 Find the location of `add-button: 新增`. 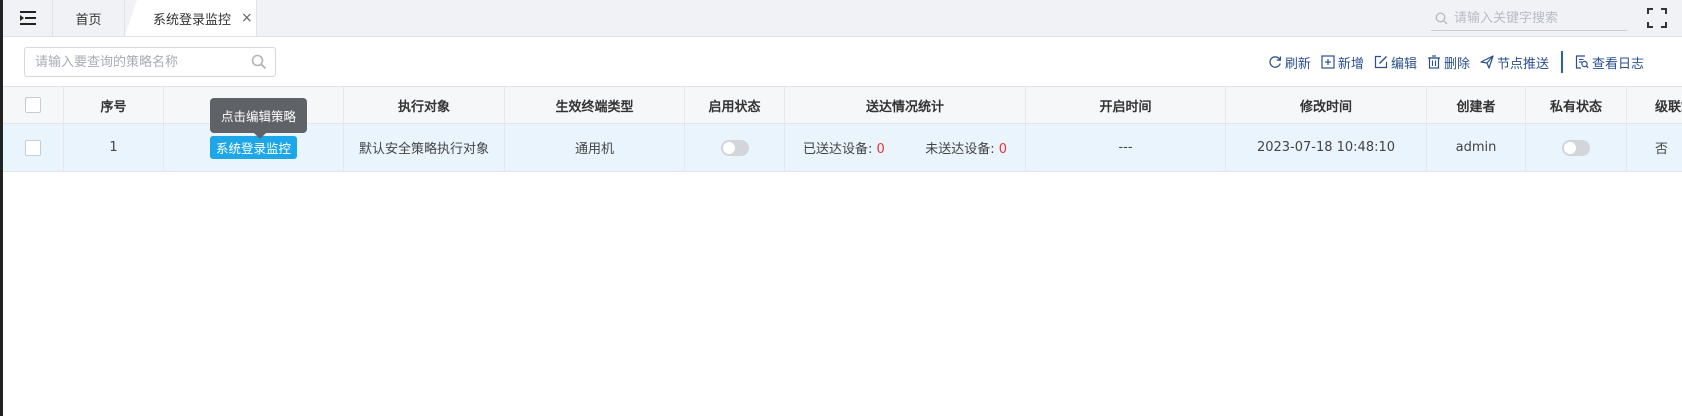

add-button: 新增 is located at coordinates (1342, 62).